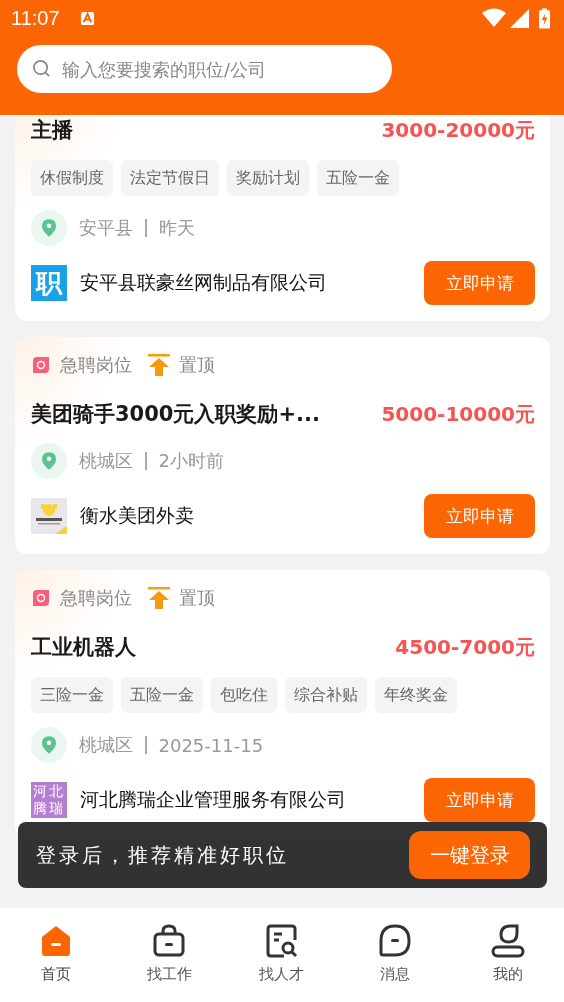 The height and width of the screenshot is (1002, 564). I want to click on job-title: 工业机器人, so click(83, 647).